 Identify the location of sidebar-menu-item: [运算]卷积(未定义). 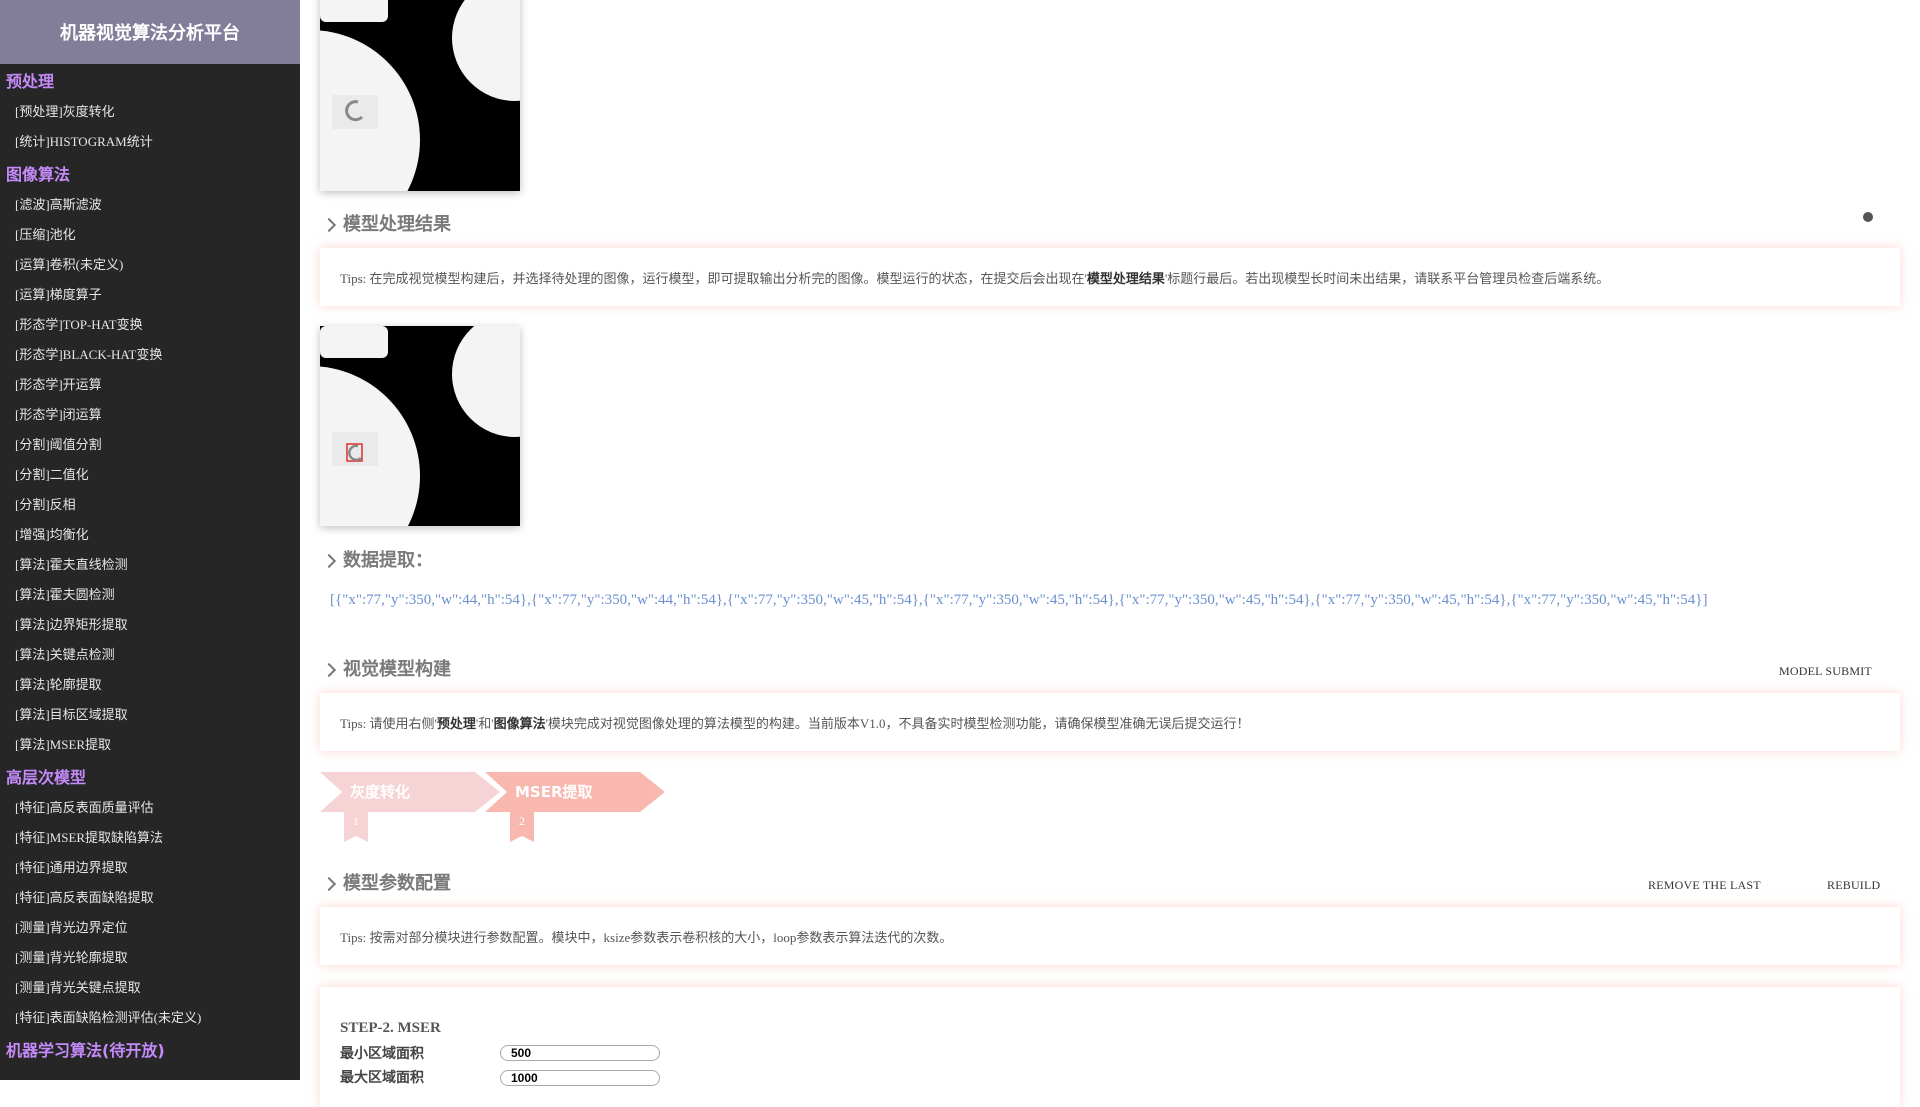
(150, 265).